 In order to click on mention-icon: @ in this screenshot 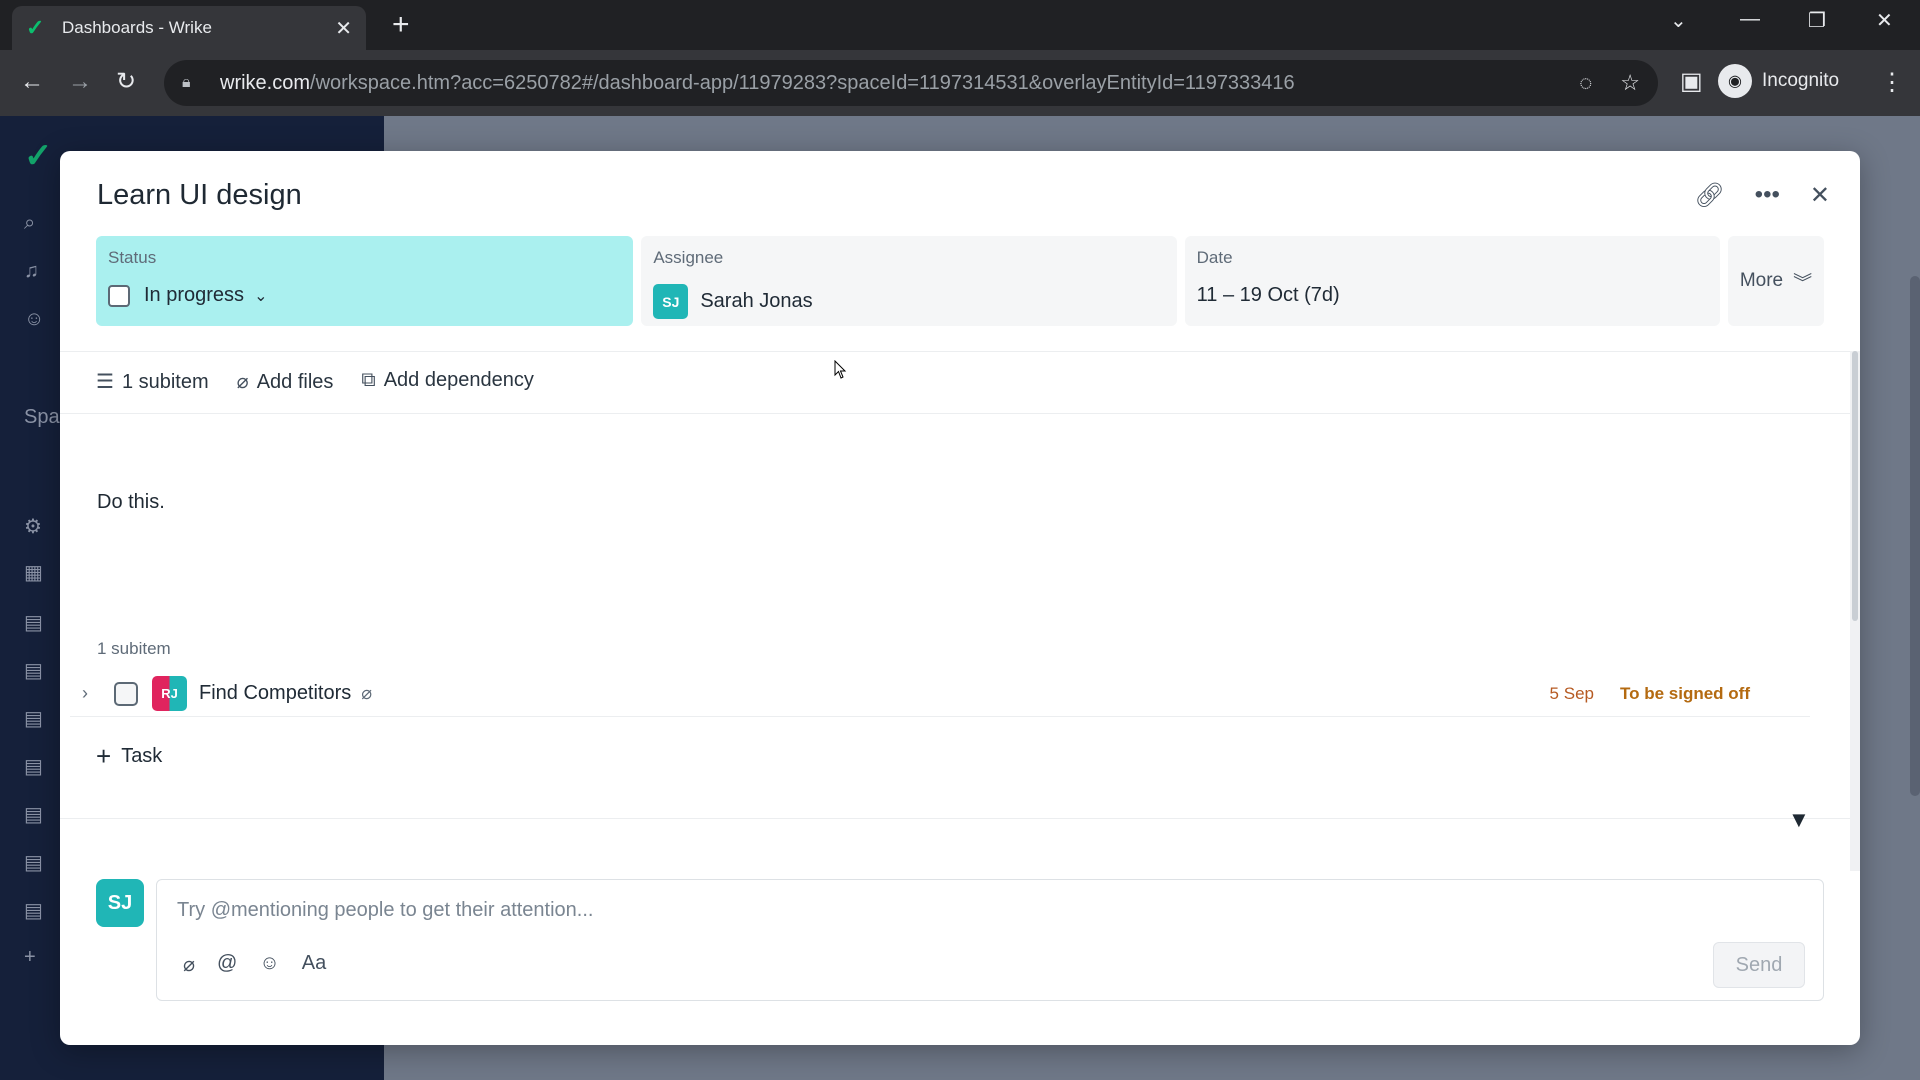, I will do `click(227, 964)`.